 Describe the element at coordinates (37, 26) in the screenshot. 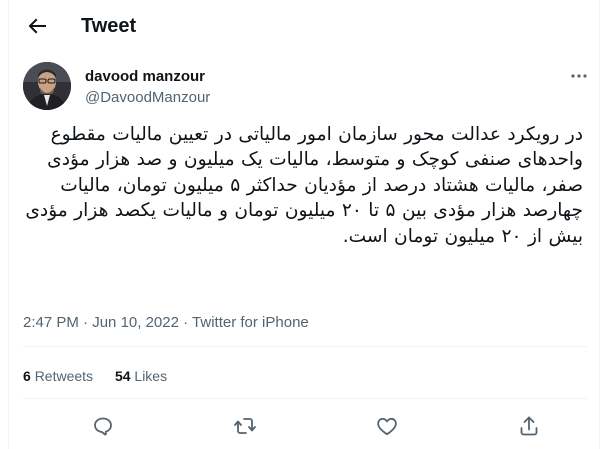

I see `back-arrow-icon` at that location.